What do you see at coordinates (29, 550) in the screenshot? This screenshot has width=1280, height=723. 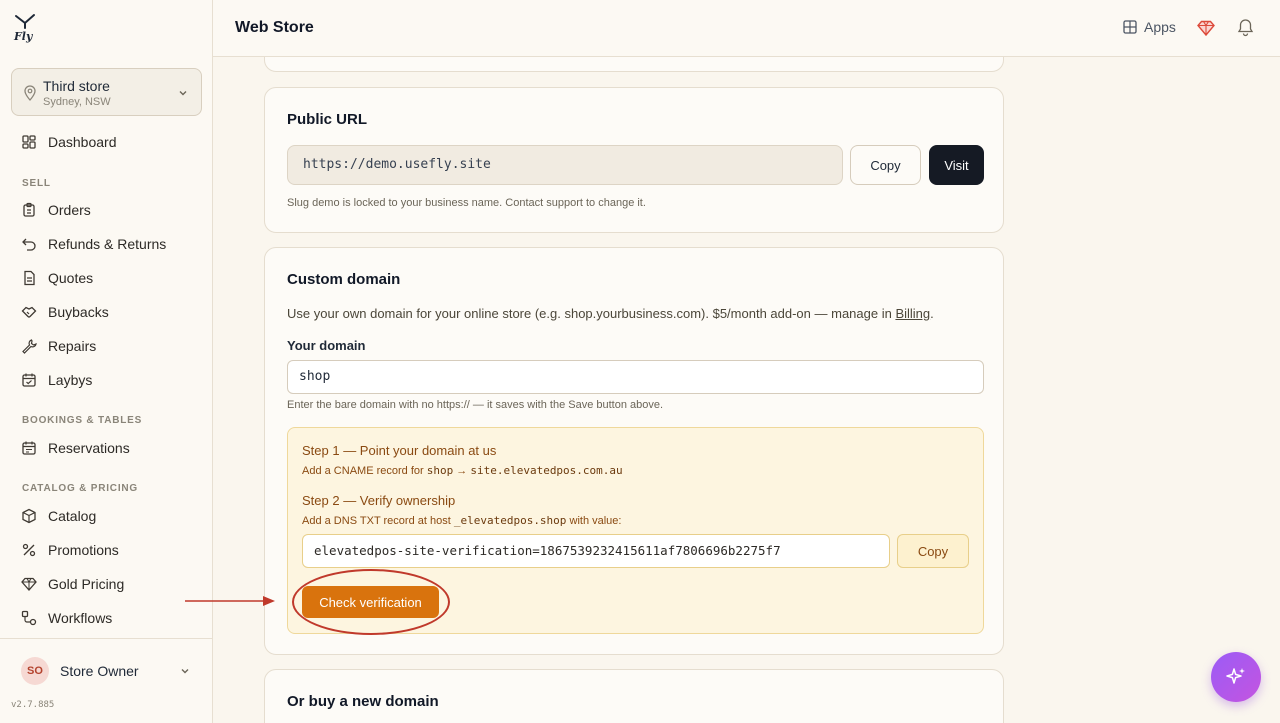 I see `percent-icon` at bounding box center [29, 550].